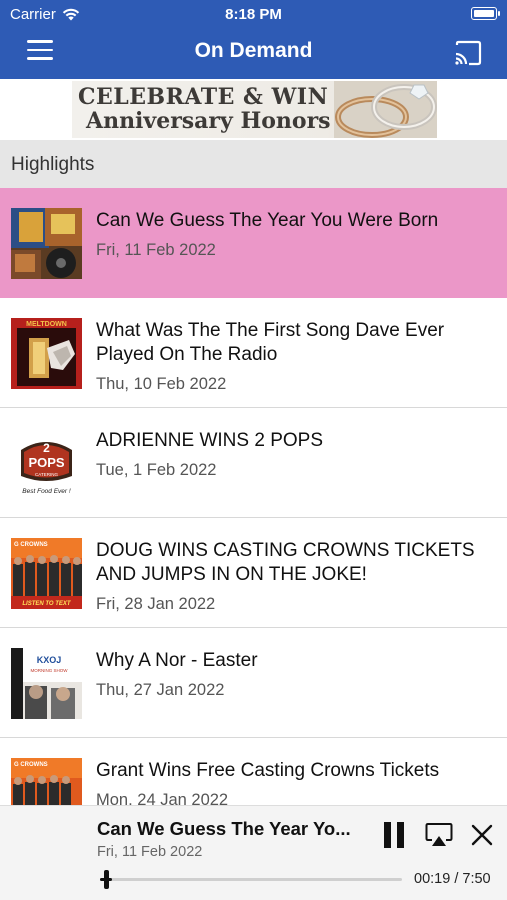 This screenshot has height=900, width=507. Describe the element at coordinates (485, 13) in the screenshot. I see `battery-icon` at that location.